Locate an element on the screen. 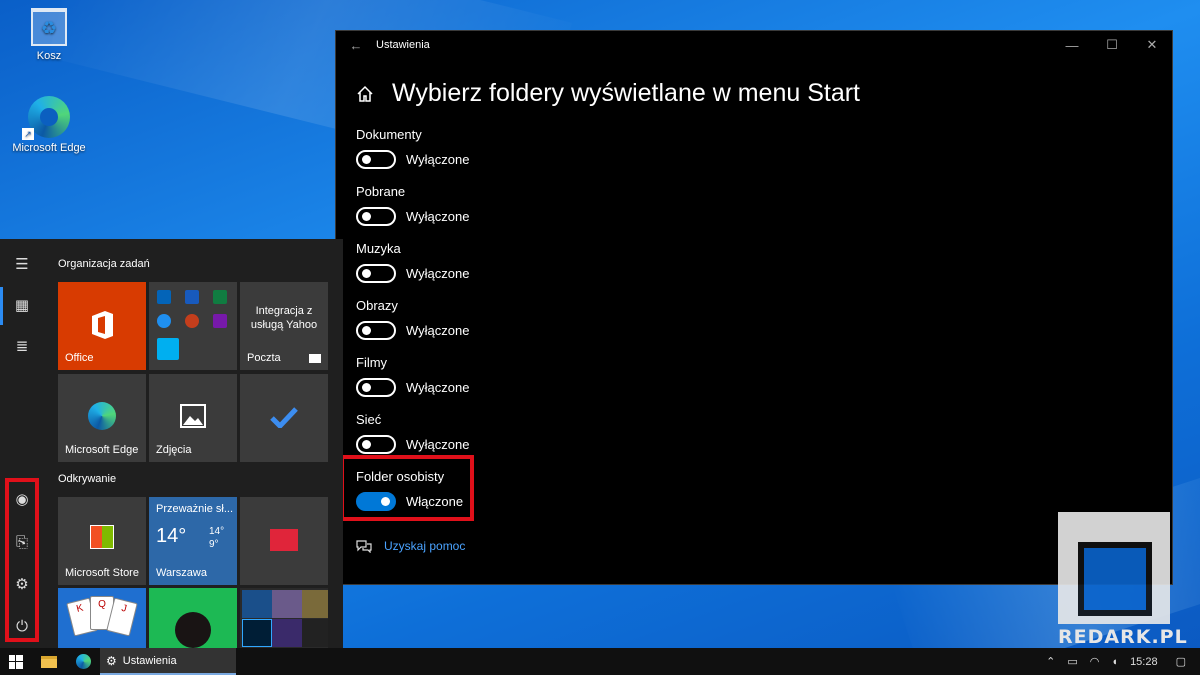  chevron-up-icon: ⌃ is located at coordinates (1050, 661).